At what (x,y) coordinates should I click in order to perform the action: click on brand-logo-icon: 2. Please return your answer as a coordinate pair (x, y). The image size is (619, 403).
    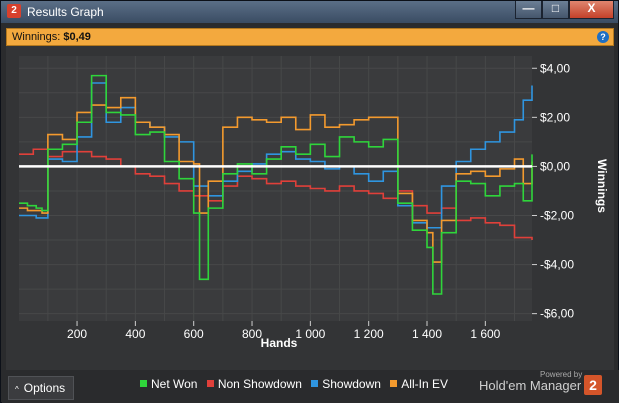
    Looking at the image, I should click on (593, 385).